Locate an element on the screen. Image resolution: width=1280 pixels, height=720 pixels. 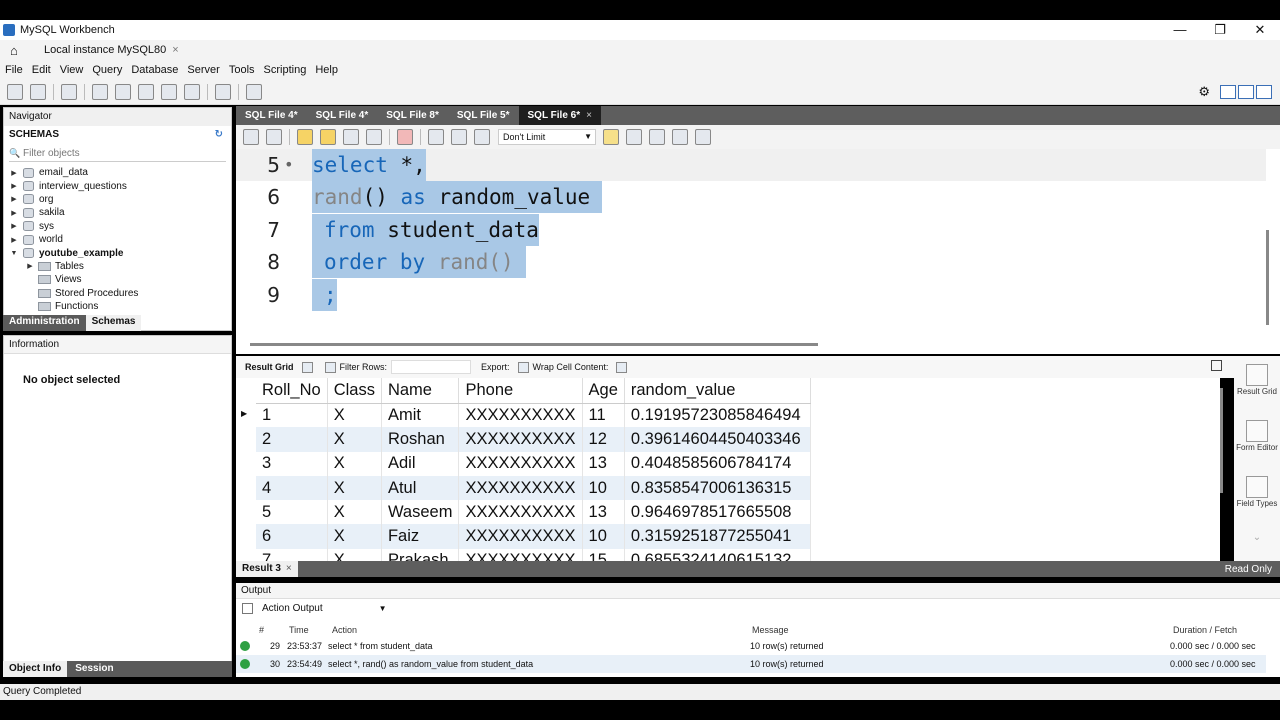
create-view-icon is located at coordinates (146, 92).